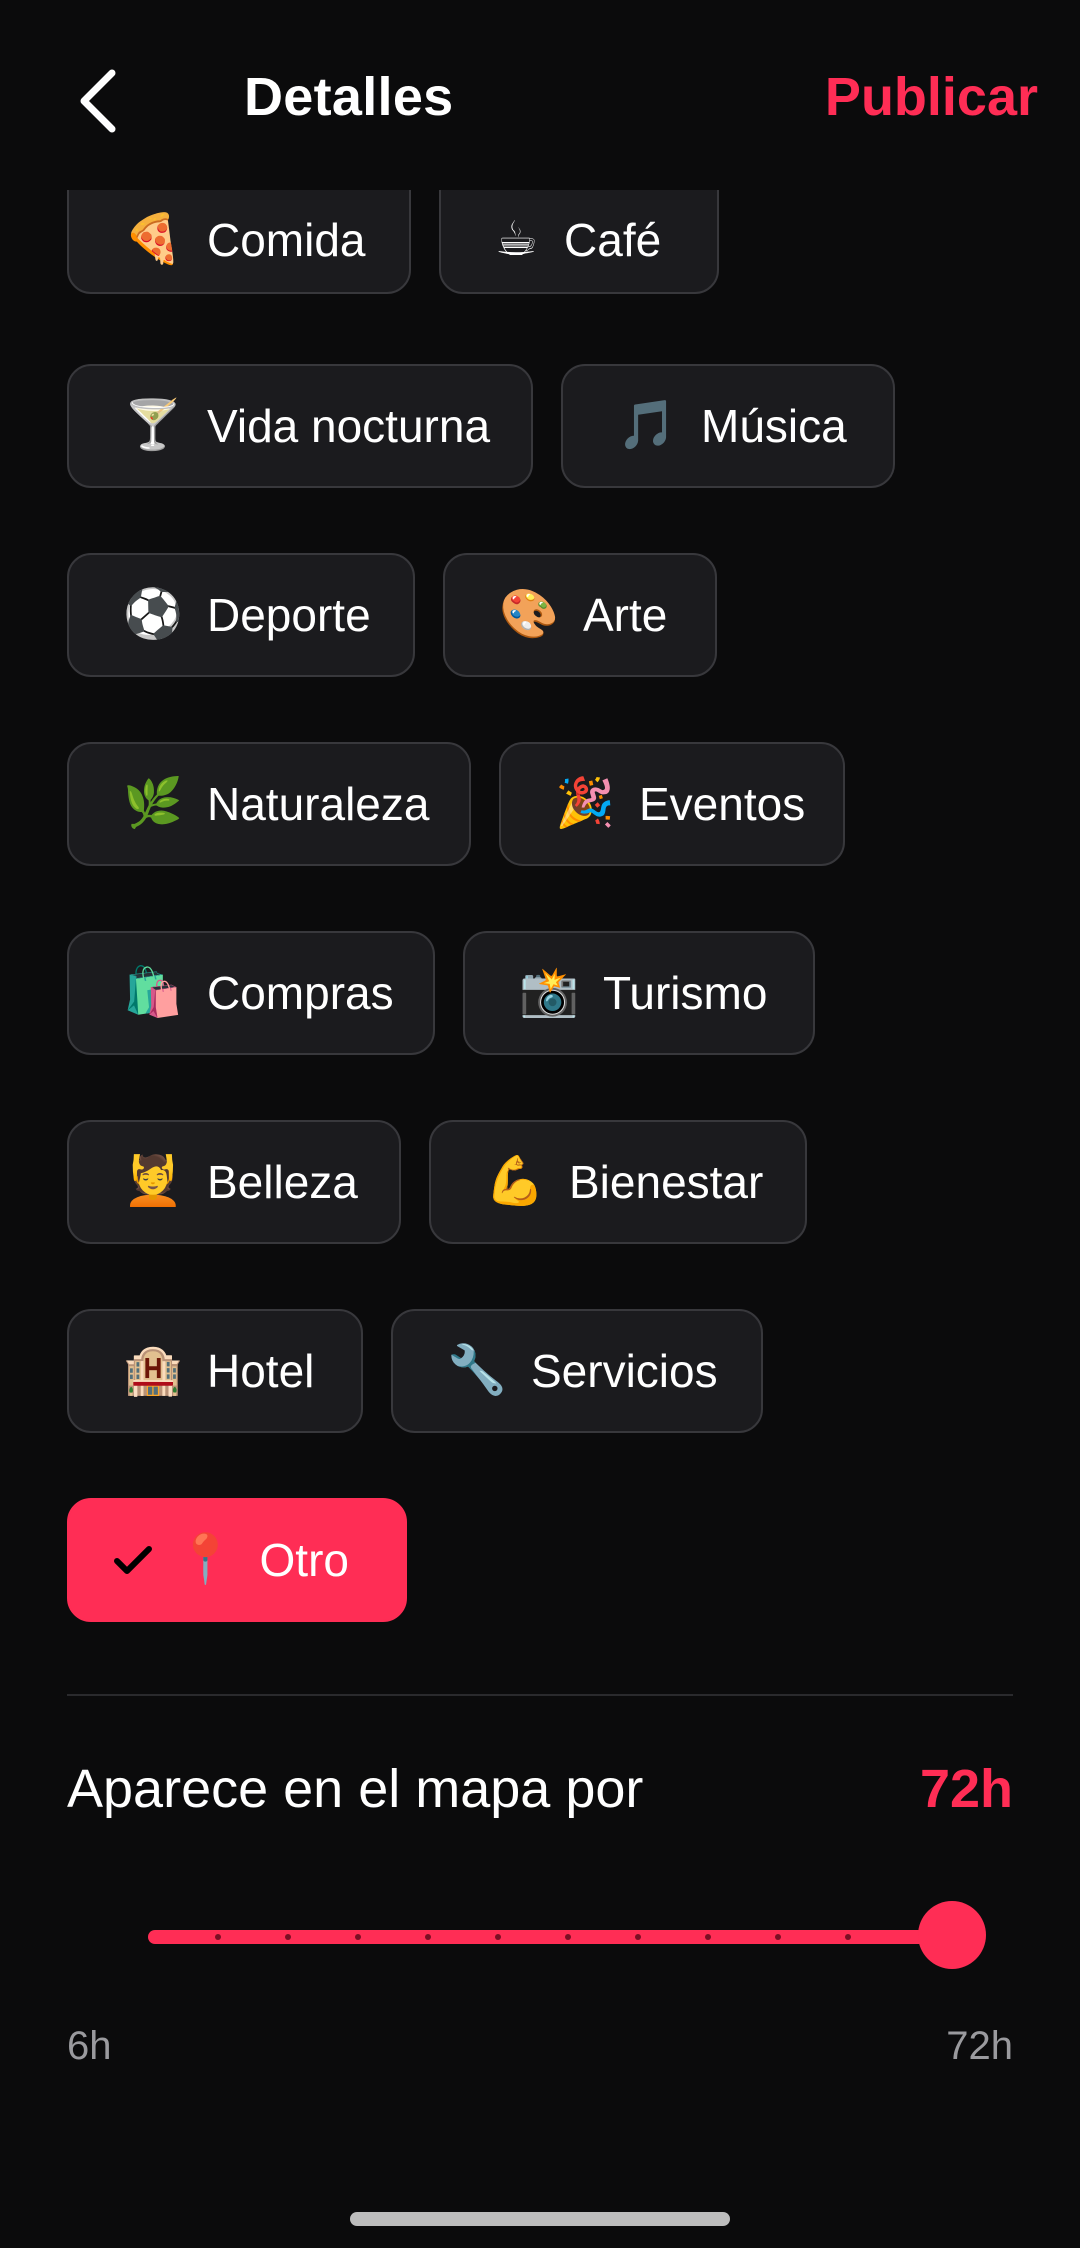 Image resolution: width=1080 pixels, height=2248 pixels. I want to click on shopping-bags-icon: 🛍️, so click(153, 992).